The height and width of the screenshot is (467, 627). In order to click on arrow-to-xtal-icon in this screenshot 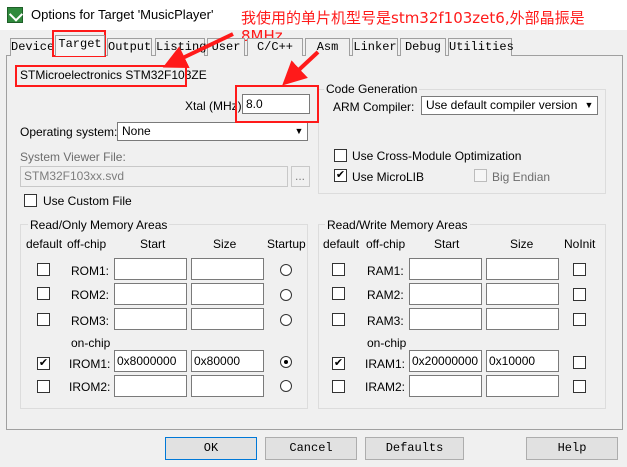, I will do `click(301, 68)`.